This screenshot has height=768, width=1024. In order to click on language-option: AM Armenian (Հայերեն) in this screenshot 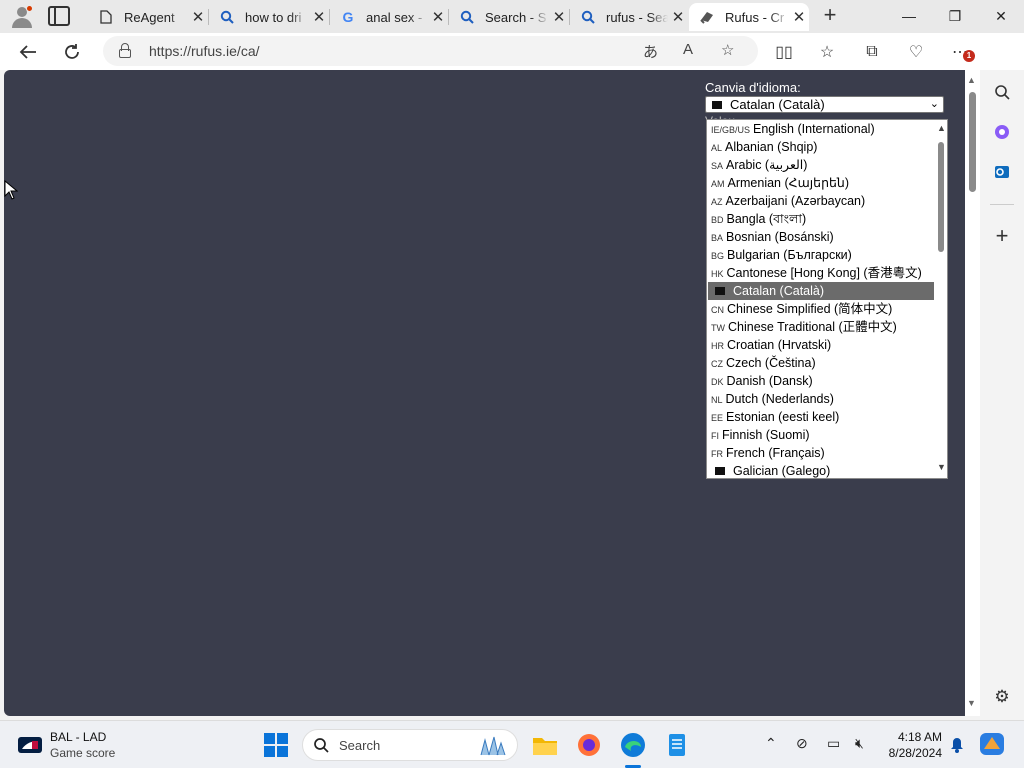, I will do `click(821, 183)`.